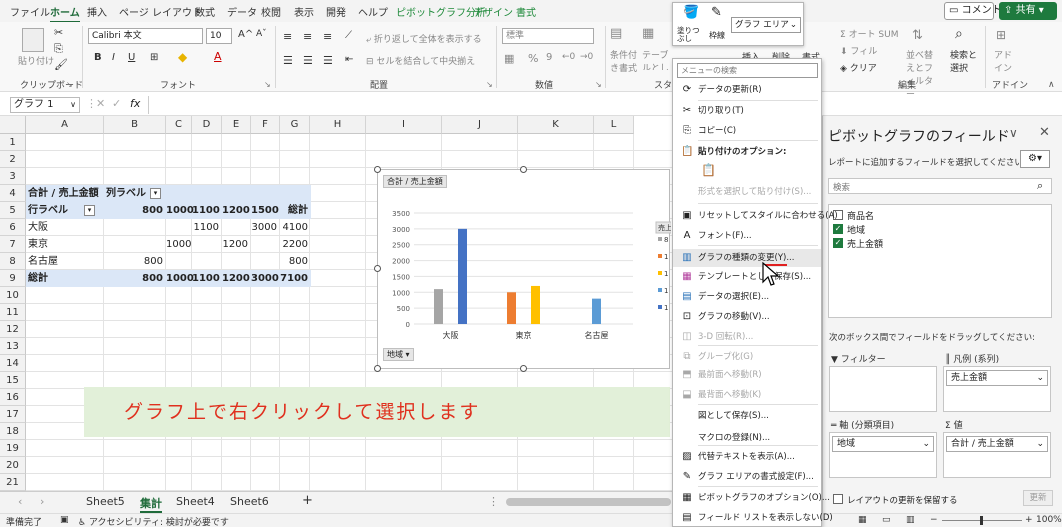  I want to click on menu-item-scissors: ✂ 切り取り(T), so click(747, 111).